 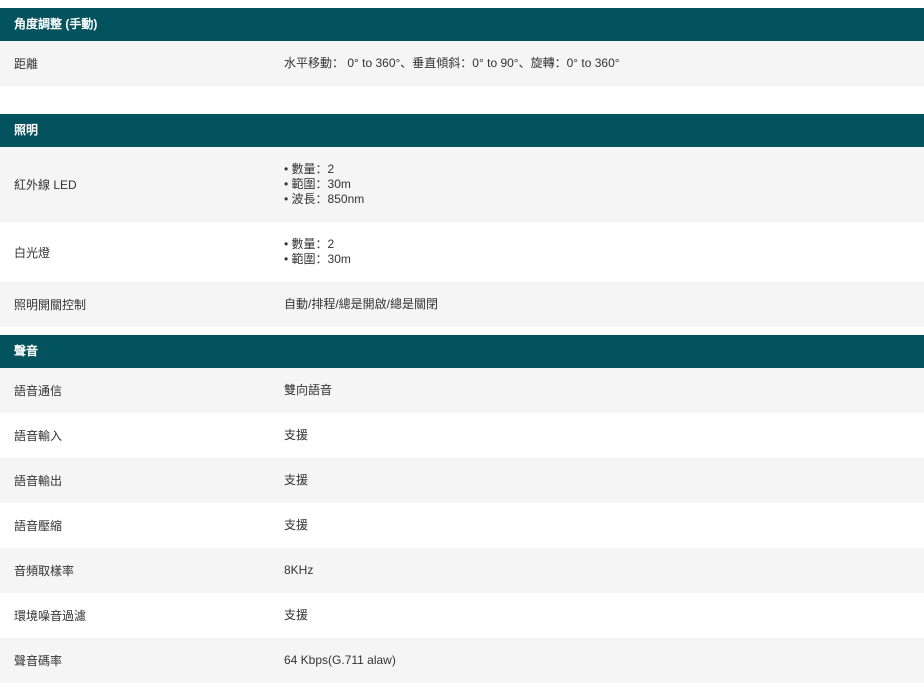 I want to click on spec-value: 數量：2 範圍：30m 波長：850nm, so click(x=597, y=184).